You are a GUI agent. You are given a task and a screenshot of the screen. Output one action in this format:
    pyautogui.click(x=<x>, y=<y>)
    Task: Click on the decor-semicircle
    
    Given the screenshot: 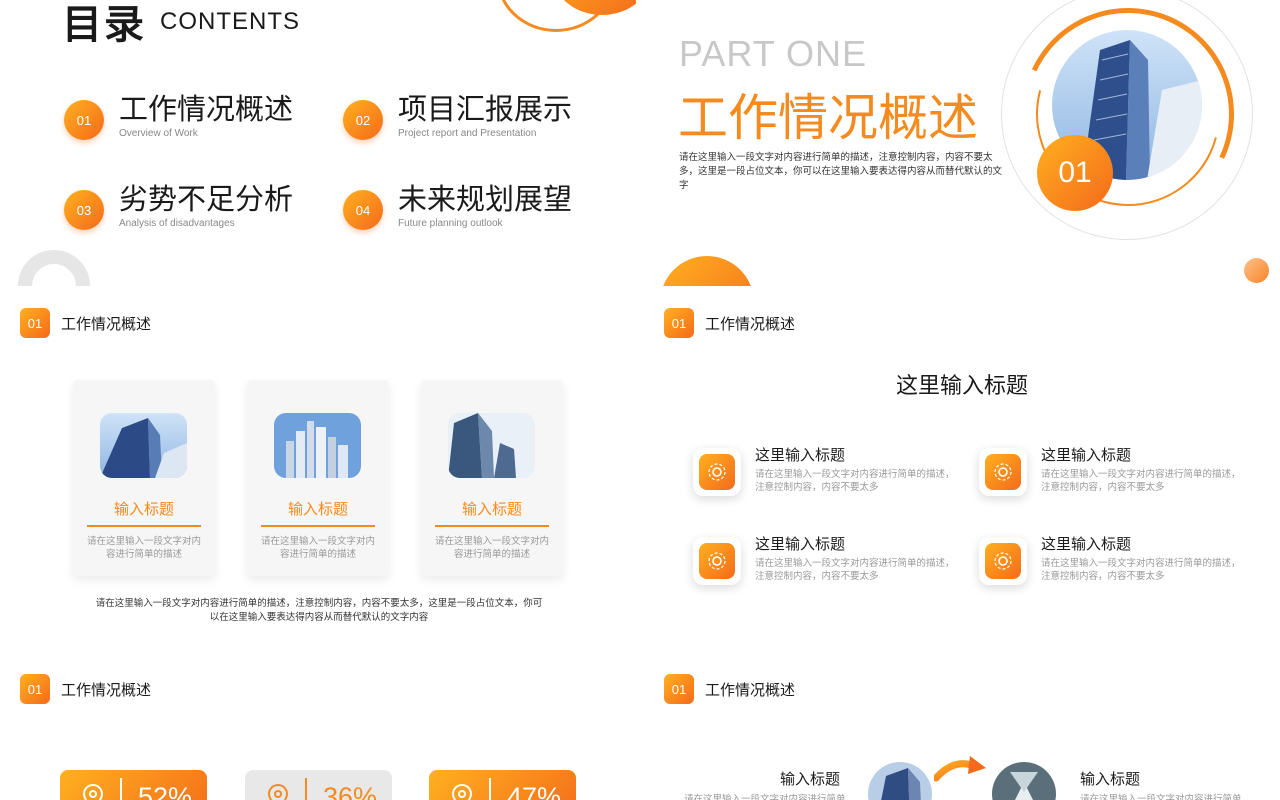 What is the action you would take?
    pyautogui.click(x=707, y=271)
    